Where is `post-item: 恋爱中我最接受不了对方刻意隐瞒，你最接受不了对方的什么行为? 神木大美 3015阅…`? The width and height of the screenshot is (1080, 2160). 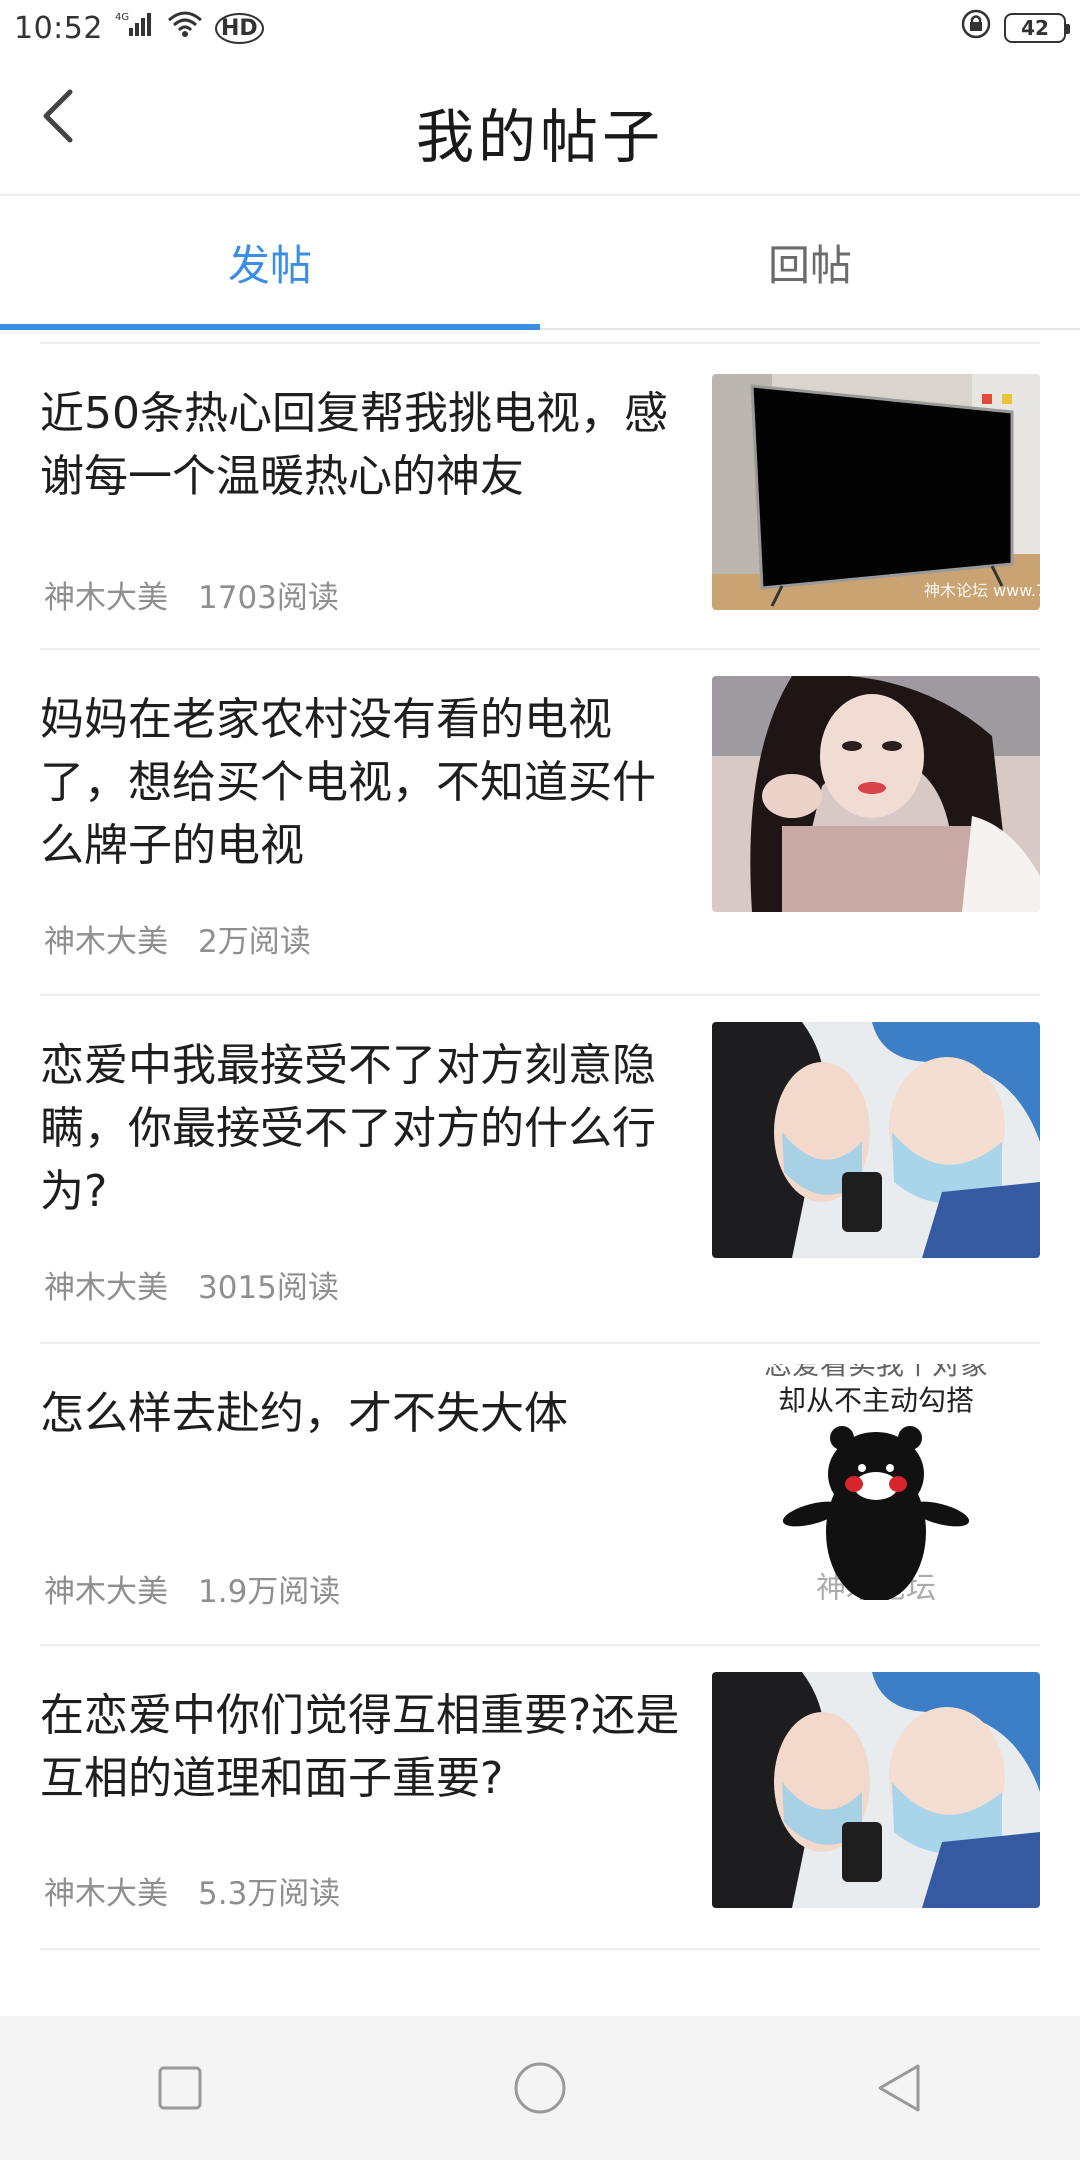
post-item: 恋爱中我最接受不了对方刻意隐瞒，你最接受不了对方的什么行为? 神木大美 3015阅… is located at coordinates (540, 1170).